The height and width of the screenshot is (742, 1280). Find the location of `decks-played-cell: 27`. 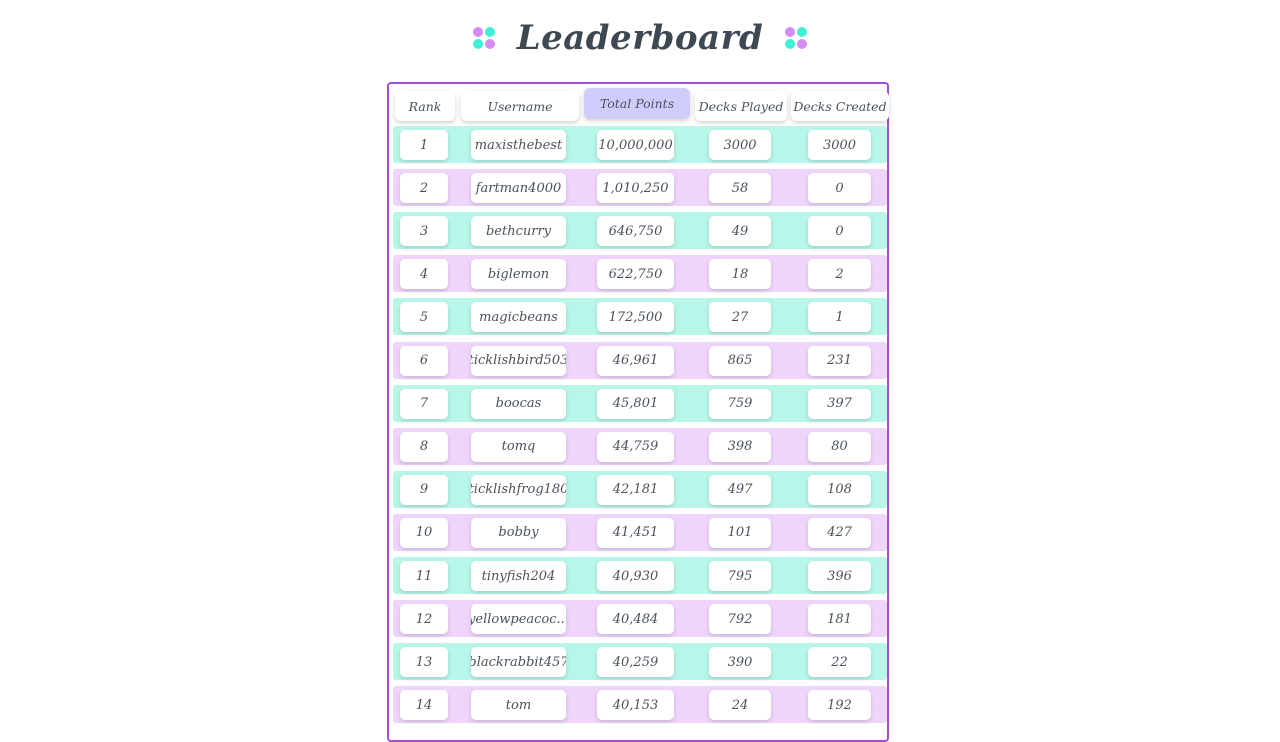

decks-played-cell: 27 is located at coordinates (740, 317).